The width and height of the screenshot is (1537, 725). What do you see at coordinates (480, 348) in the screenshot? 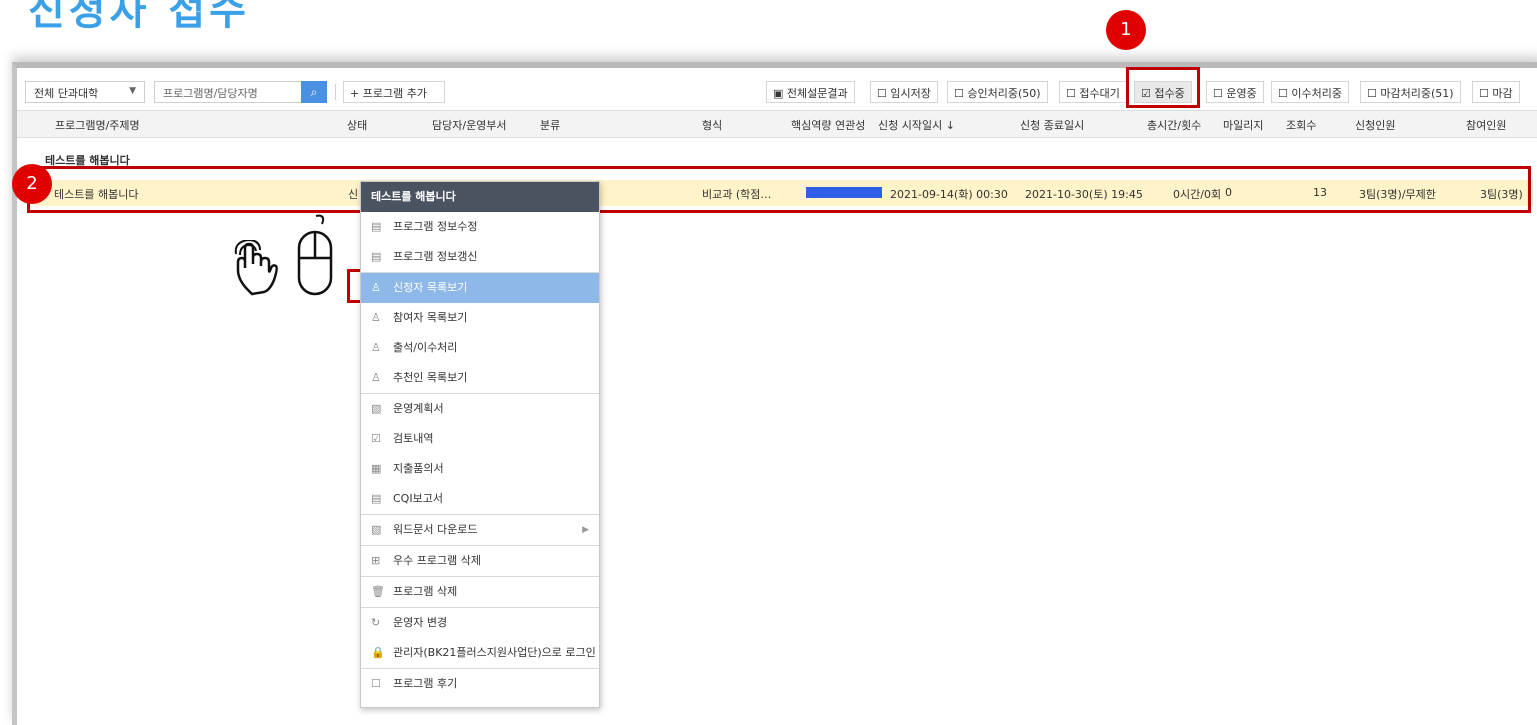
I see `menu-item-attendance: ♙ 출석/이수처리` at bounding box center [480, 348].